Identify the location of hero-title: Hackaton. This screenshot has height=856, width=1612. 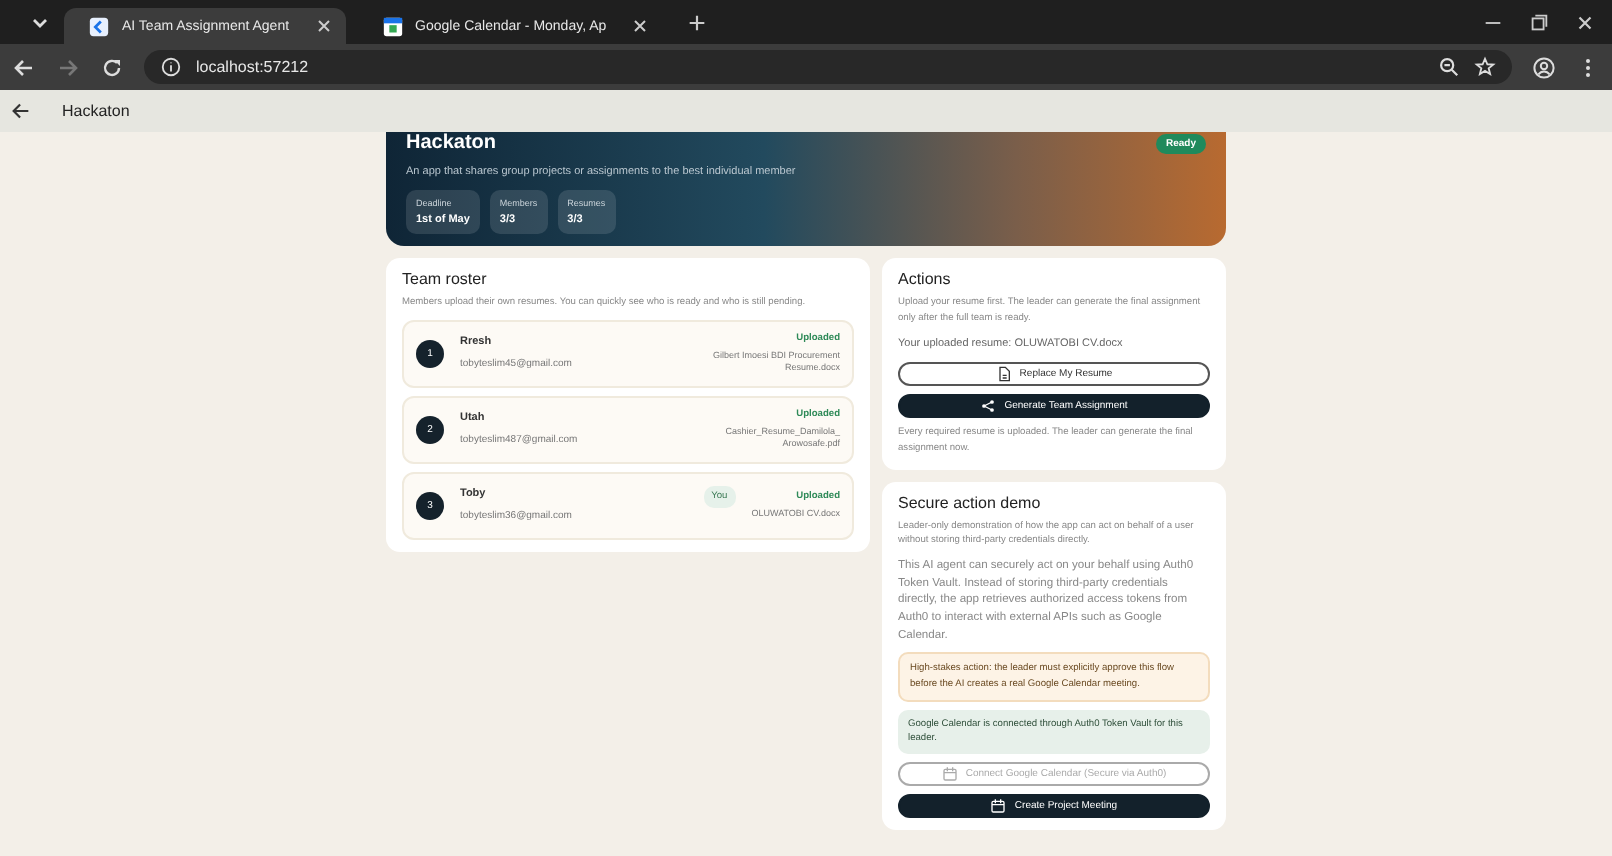
(451, 143).